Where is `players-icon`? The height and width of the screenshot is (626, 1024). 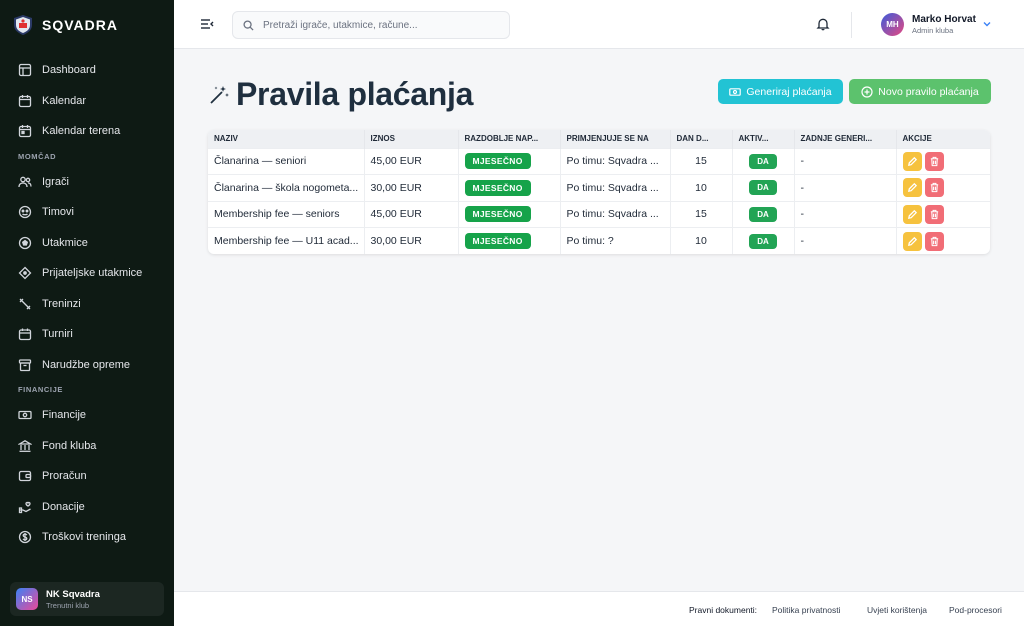 players-icon is located at coordinates (25, 181).